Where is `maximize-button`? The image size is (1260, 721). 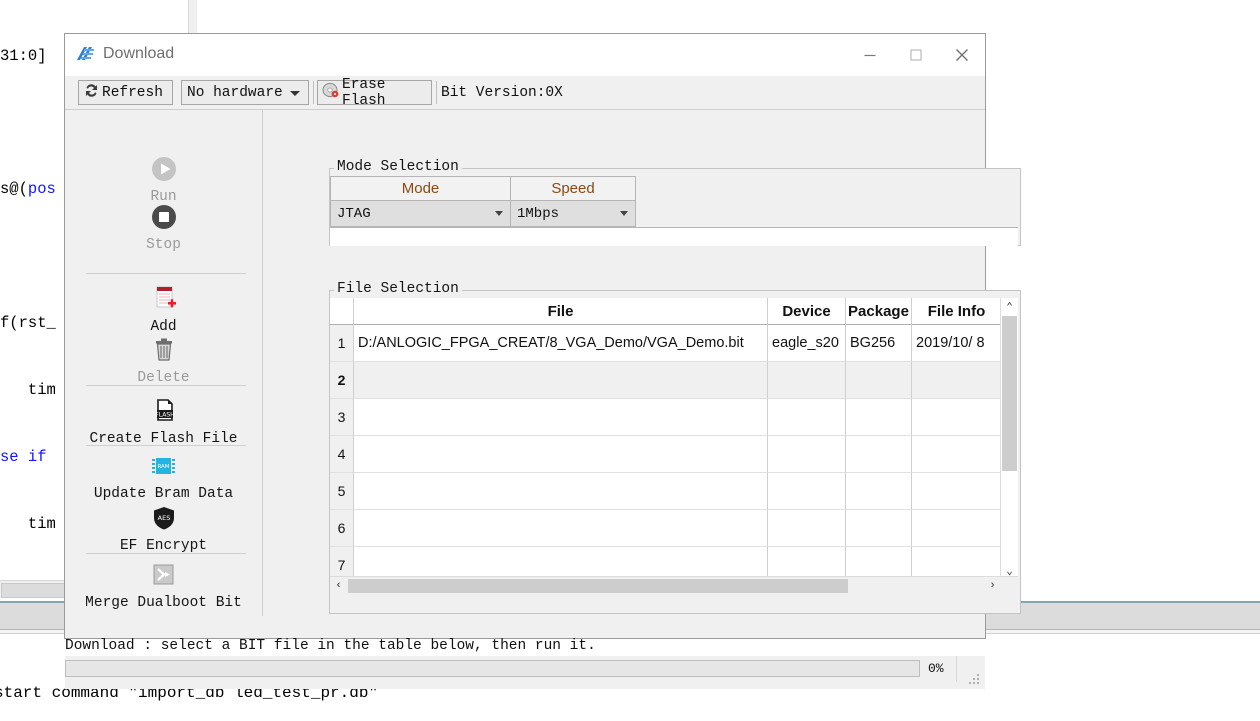
maximize-button is located at coordinates (916, 55).